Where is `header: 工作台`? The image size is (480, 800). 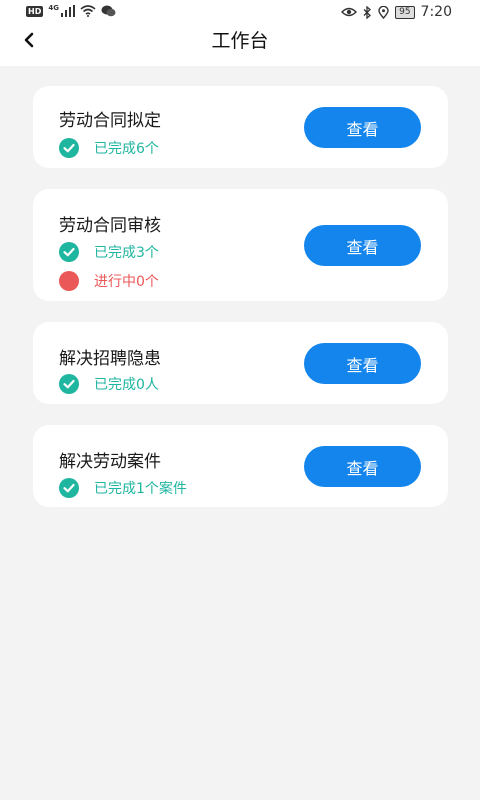
header: 工作台 is located at coordinates (240, 45).